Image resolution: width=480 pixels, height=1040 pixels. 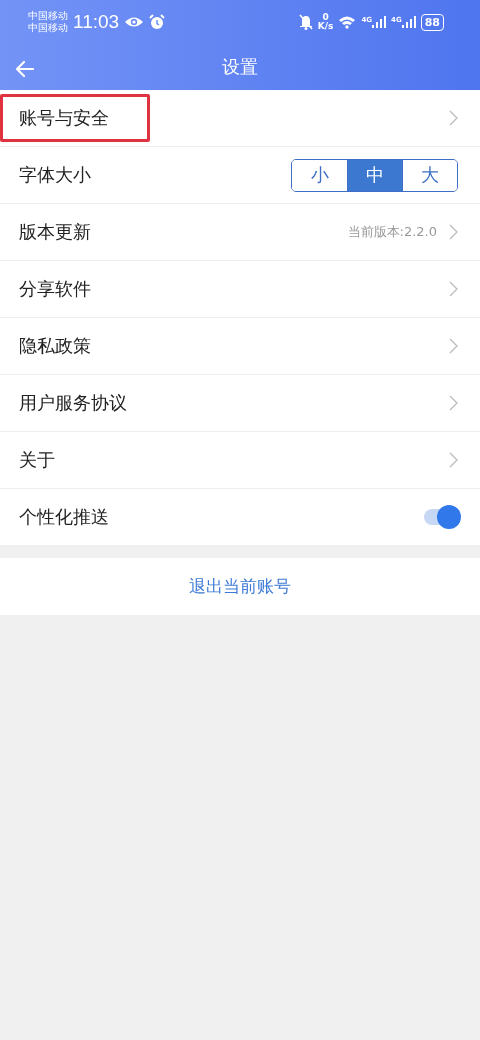 What do you see at coordinates (55, 232) in the screenshot?
I see `setting-label: 版本更新` at bounding box center [55, 232].